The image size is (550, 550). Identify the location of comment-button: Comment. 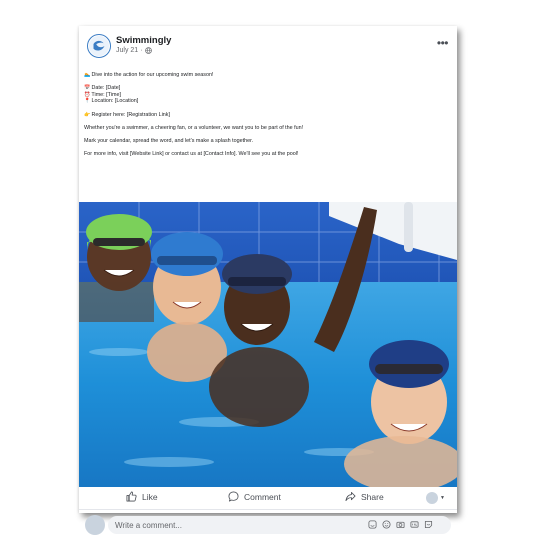
(254, 496).